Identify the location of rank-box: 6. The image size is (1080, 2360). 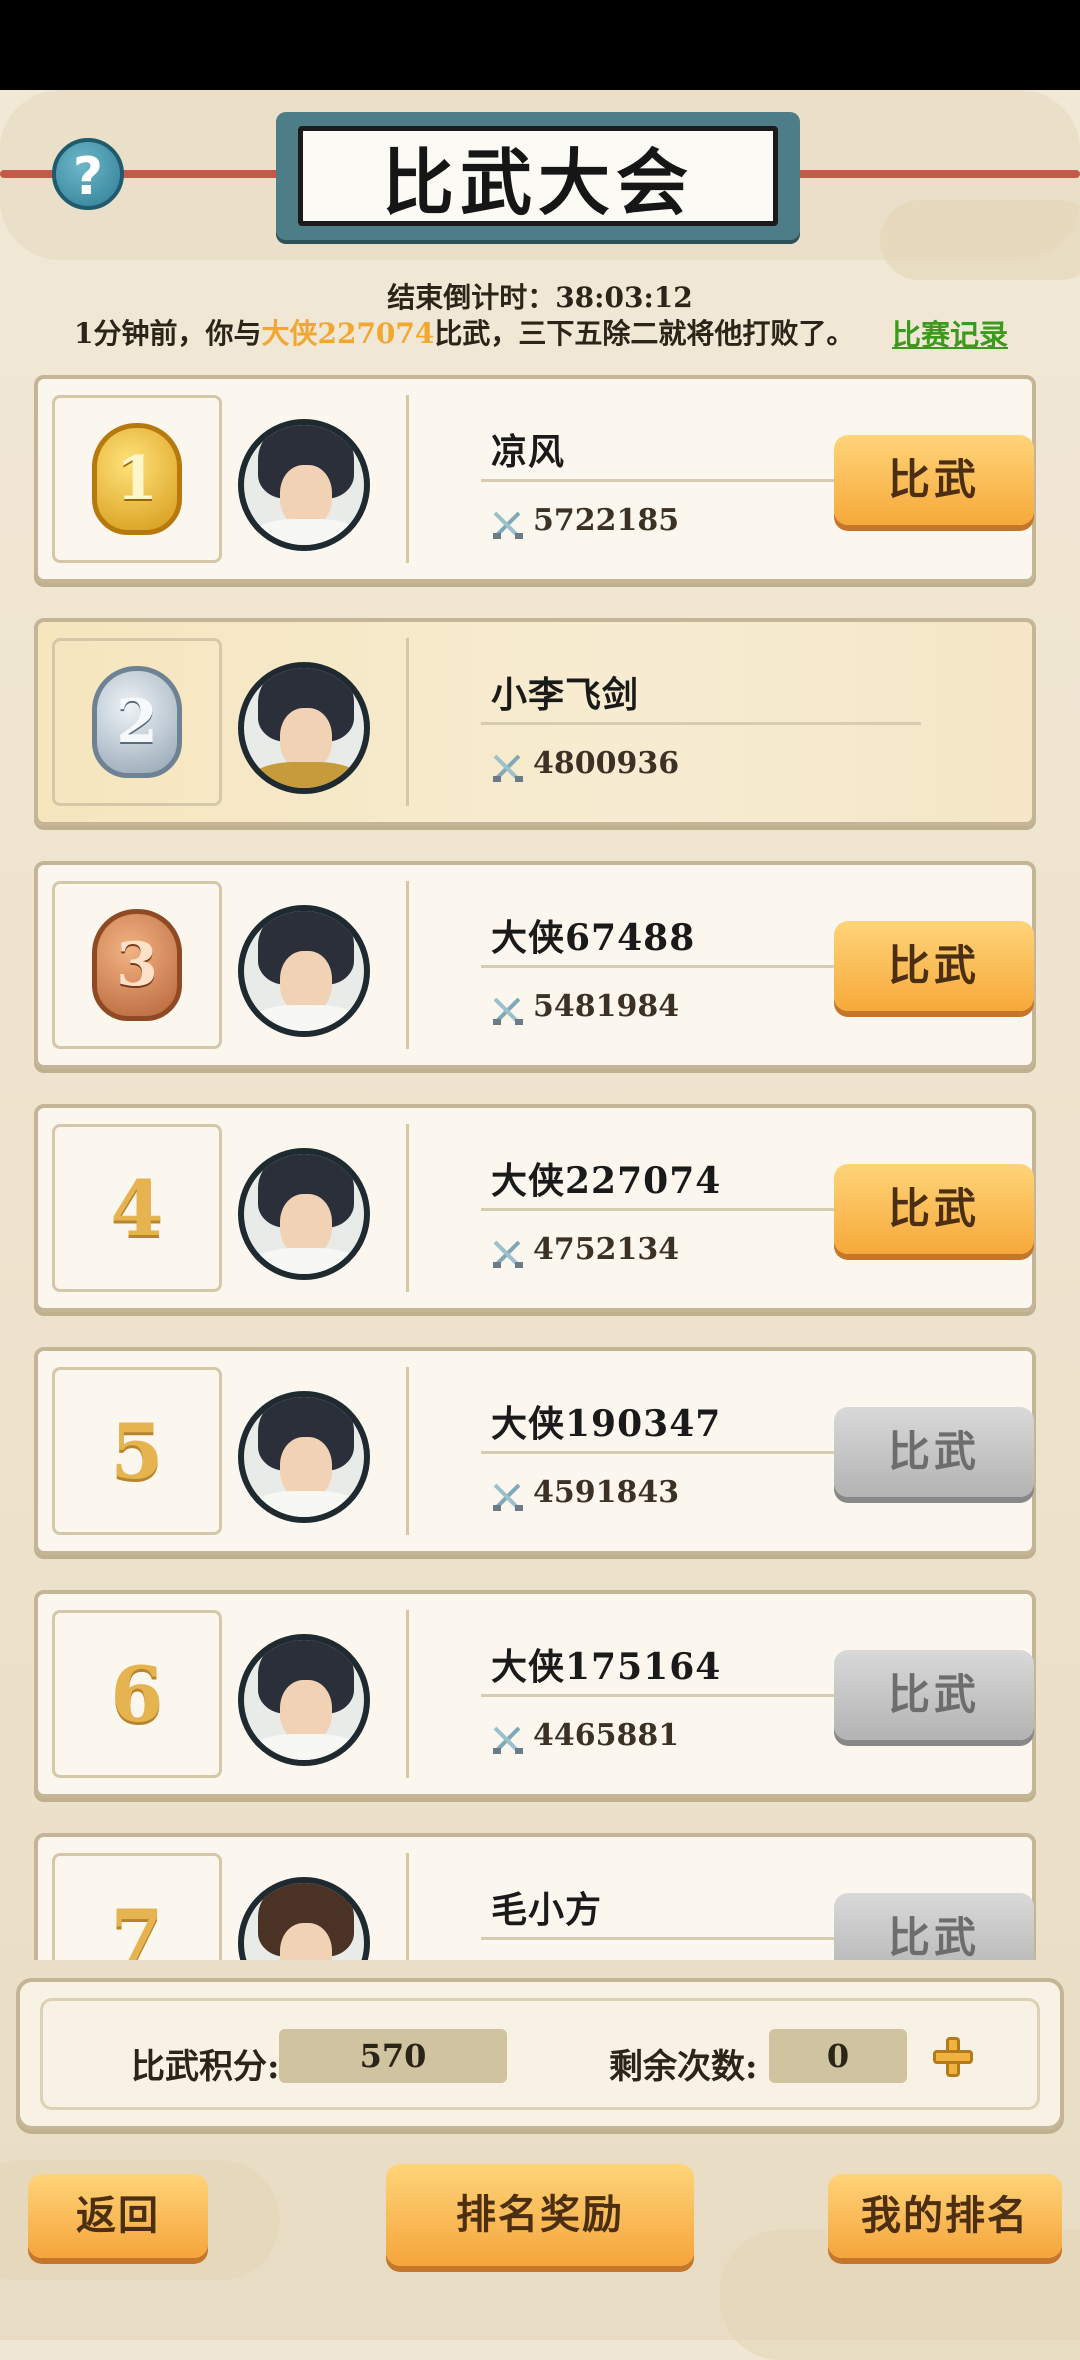
(137, 1694).